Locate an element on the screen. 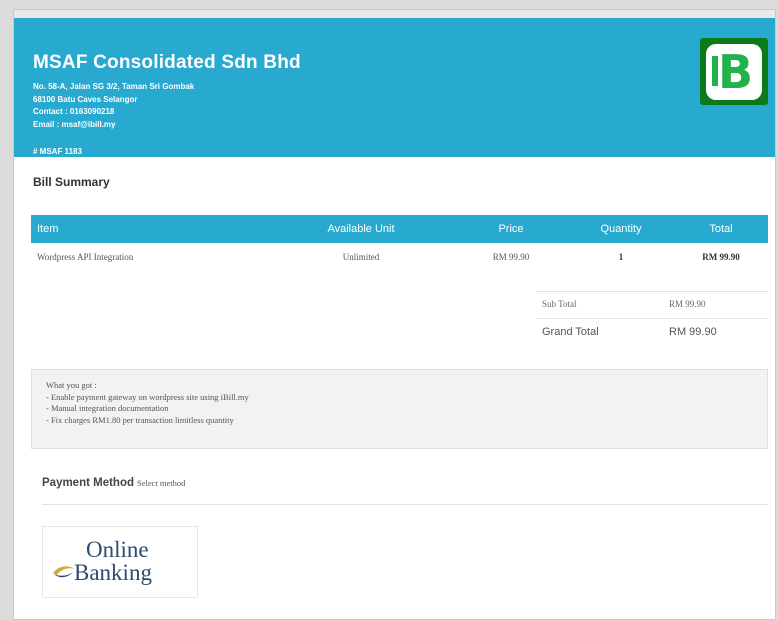  payment-method-label: Payment Method is located at coordinates (88, 483).